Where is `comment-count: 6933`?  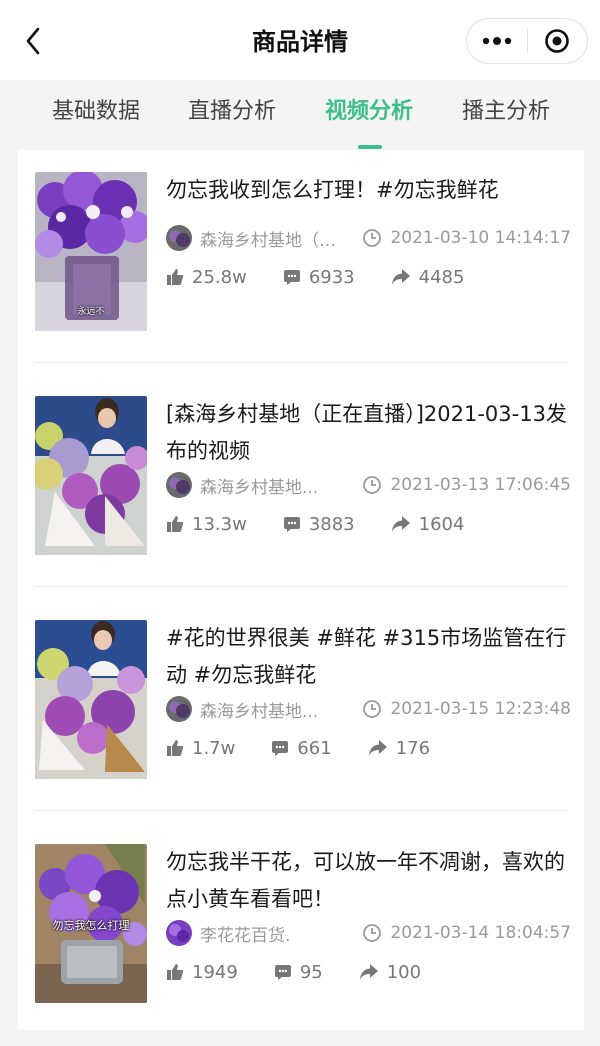 comment-count: 6933 is located at coordinates (319, 277).